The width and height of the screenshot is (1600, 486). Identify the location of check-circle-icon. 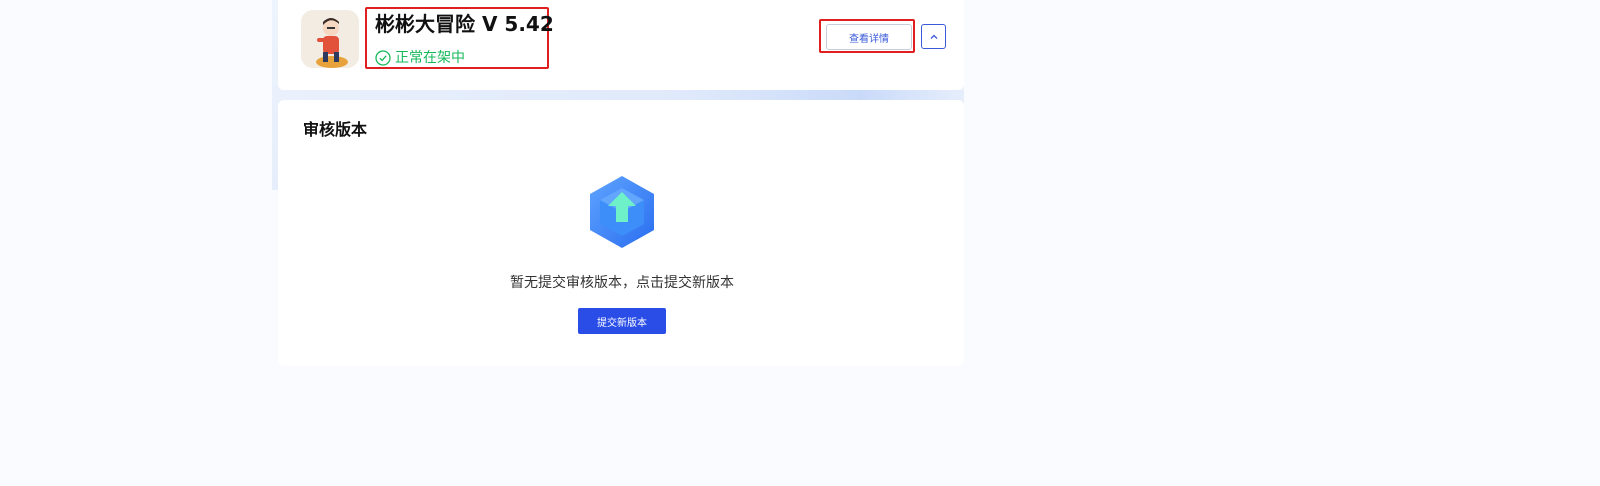
(383, 58).